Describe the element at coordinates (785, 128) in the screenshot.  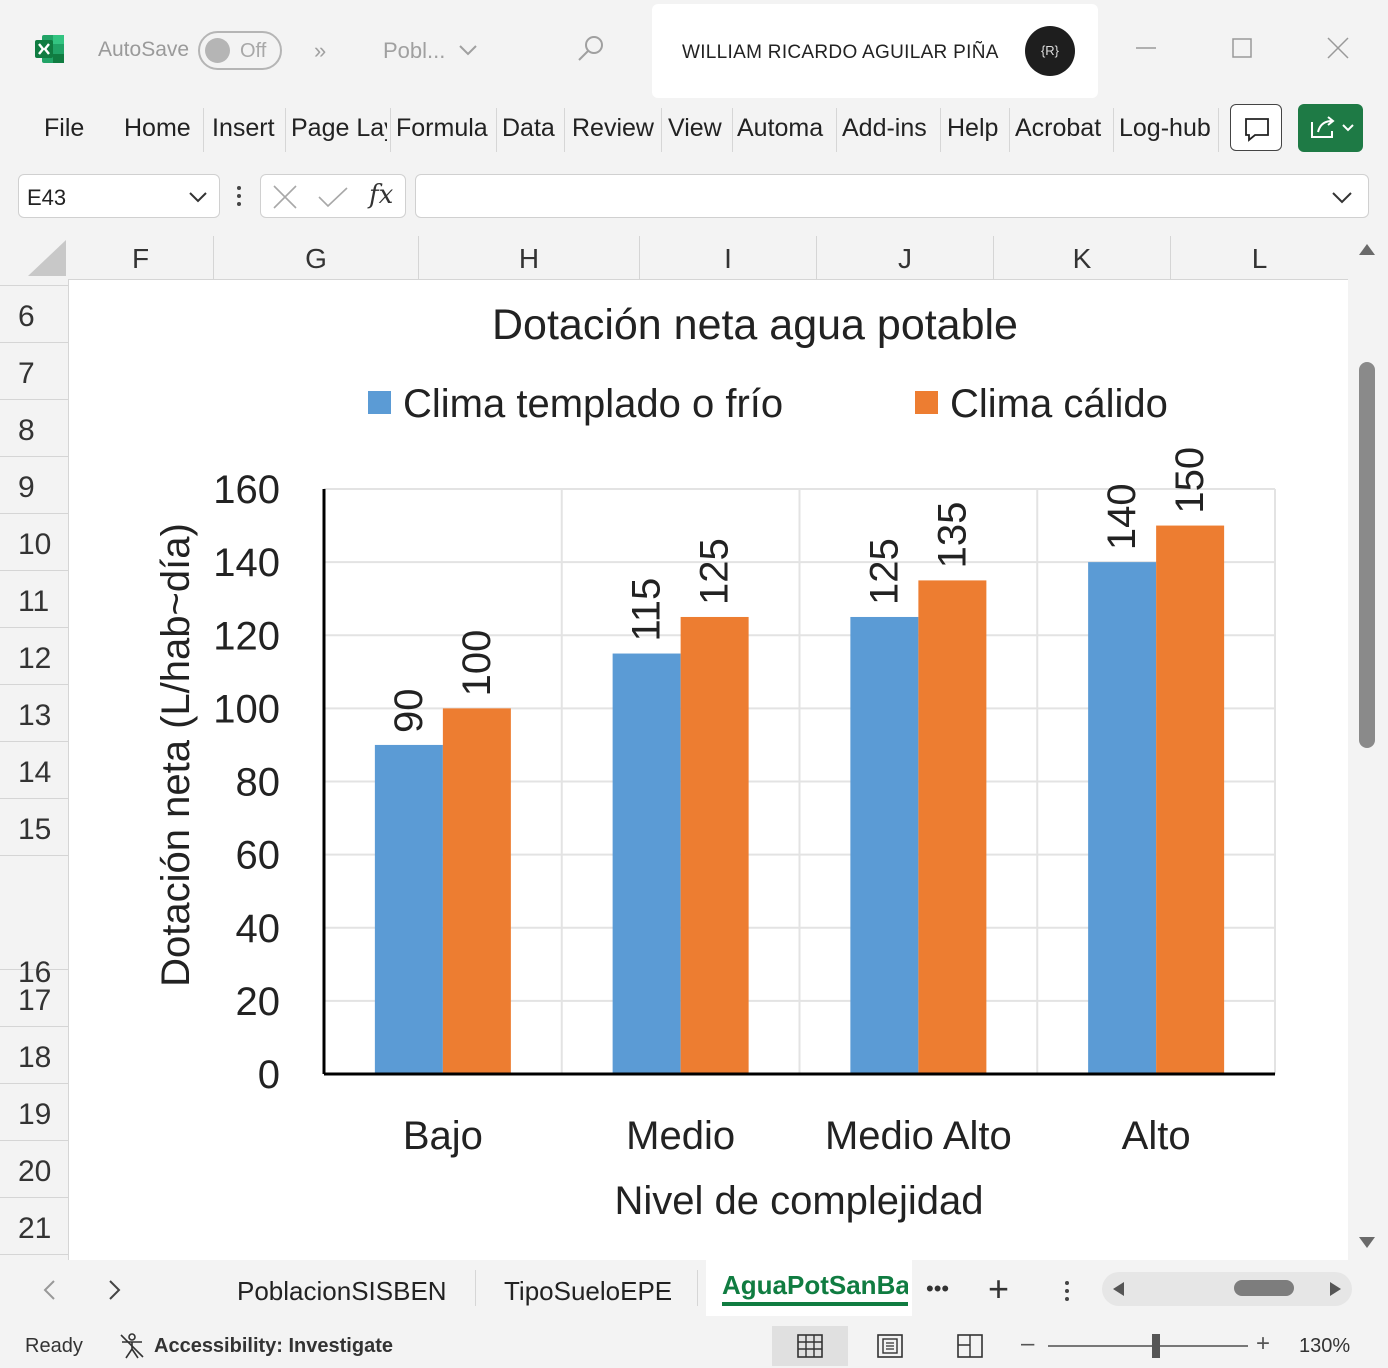
I see `tab-automate: Automa` at that location.